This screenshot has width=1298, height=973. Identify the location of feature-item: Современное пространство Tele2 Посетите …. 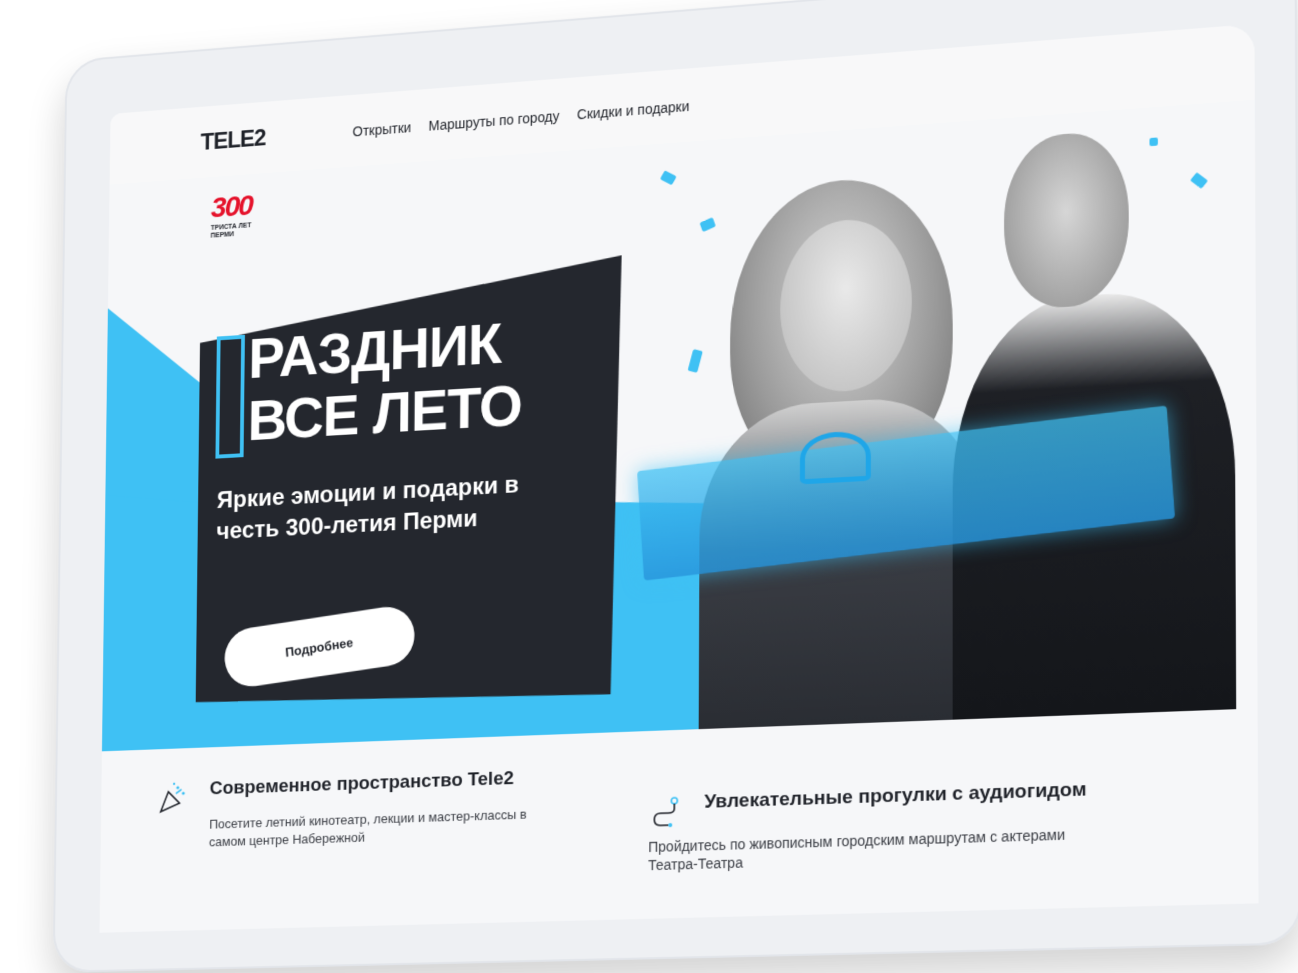
(357, 808).